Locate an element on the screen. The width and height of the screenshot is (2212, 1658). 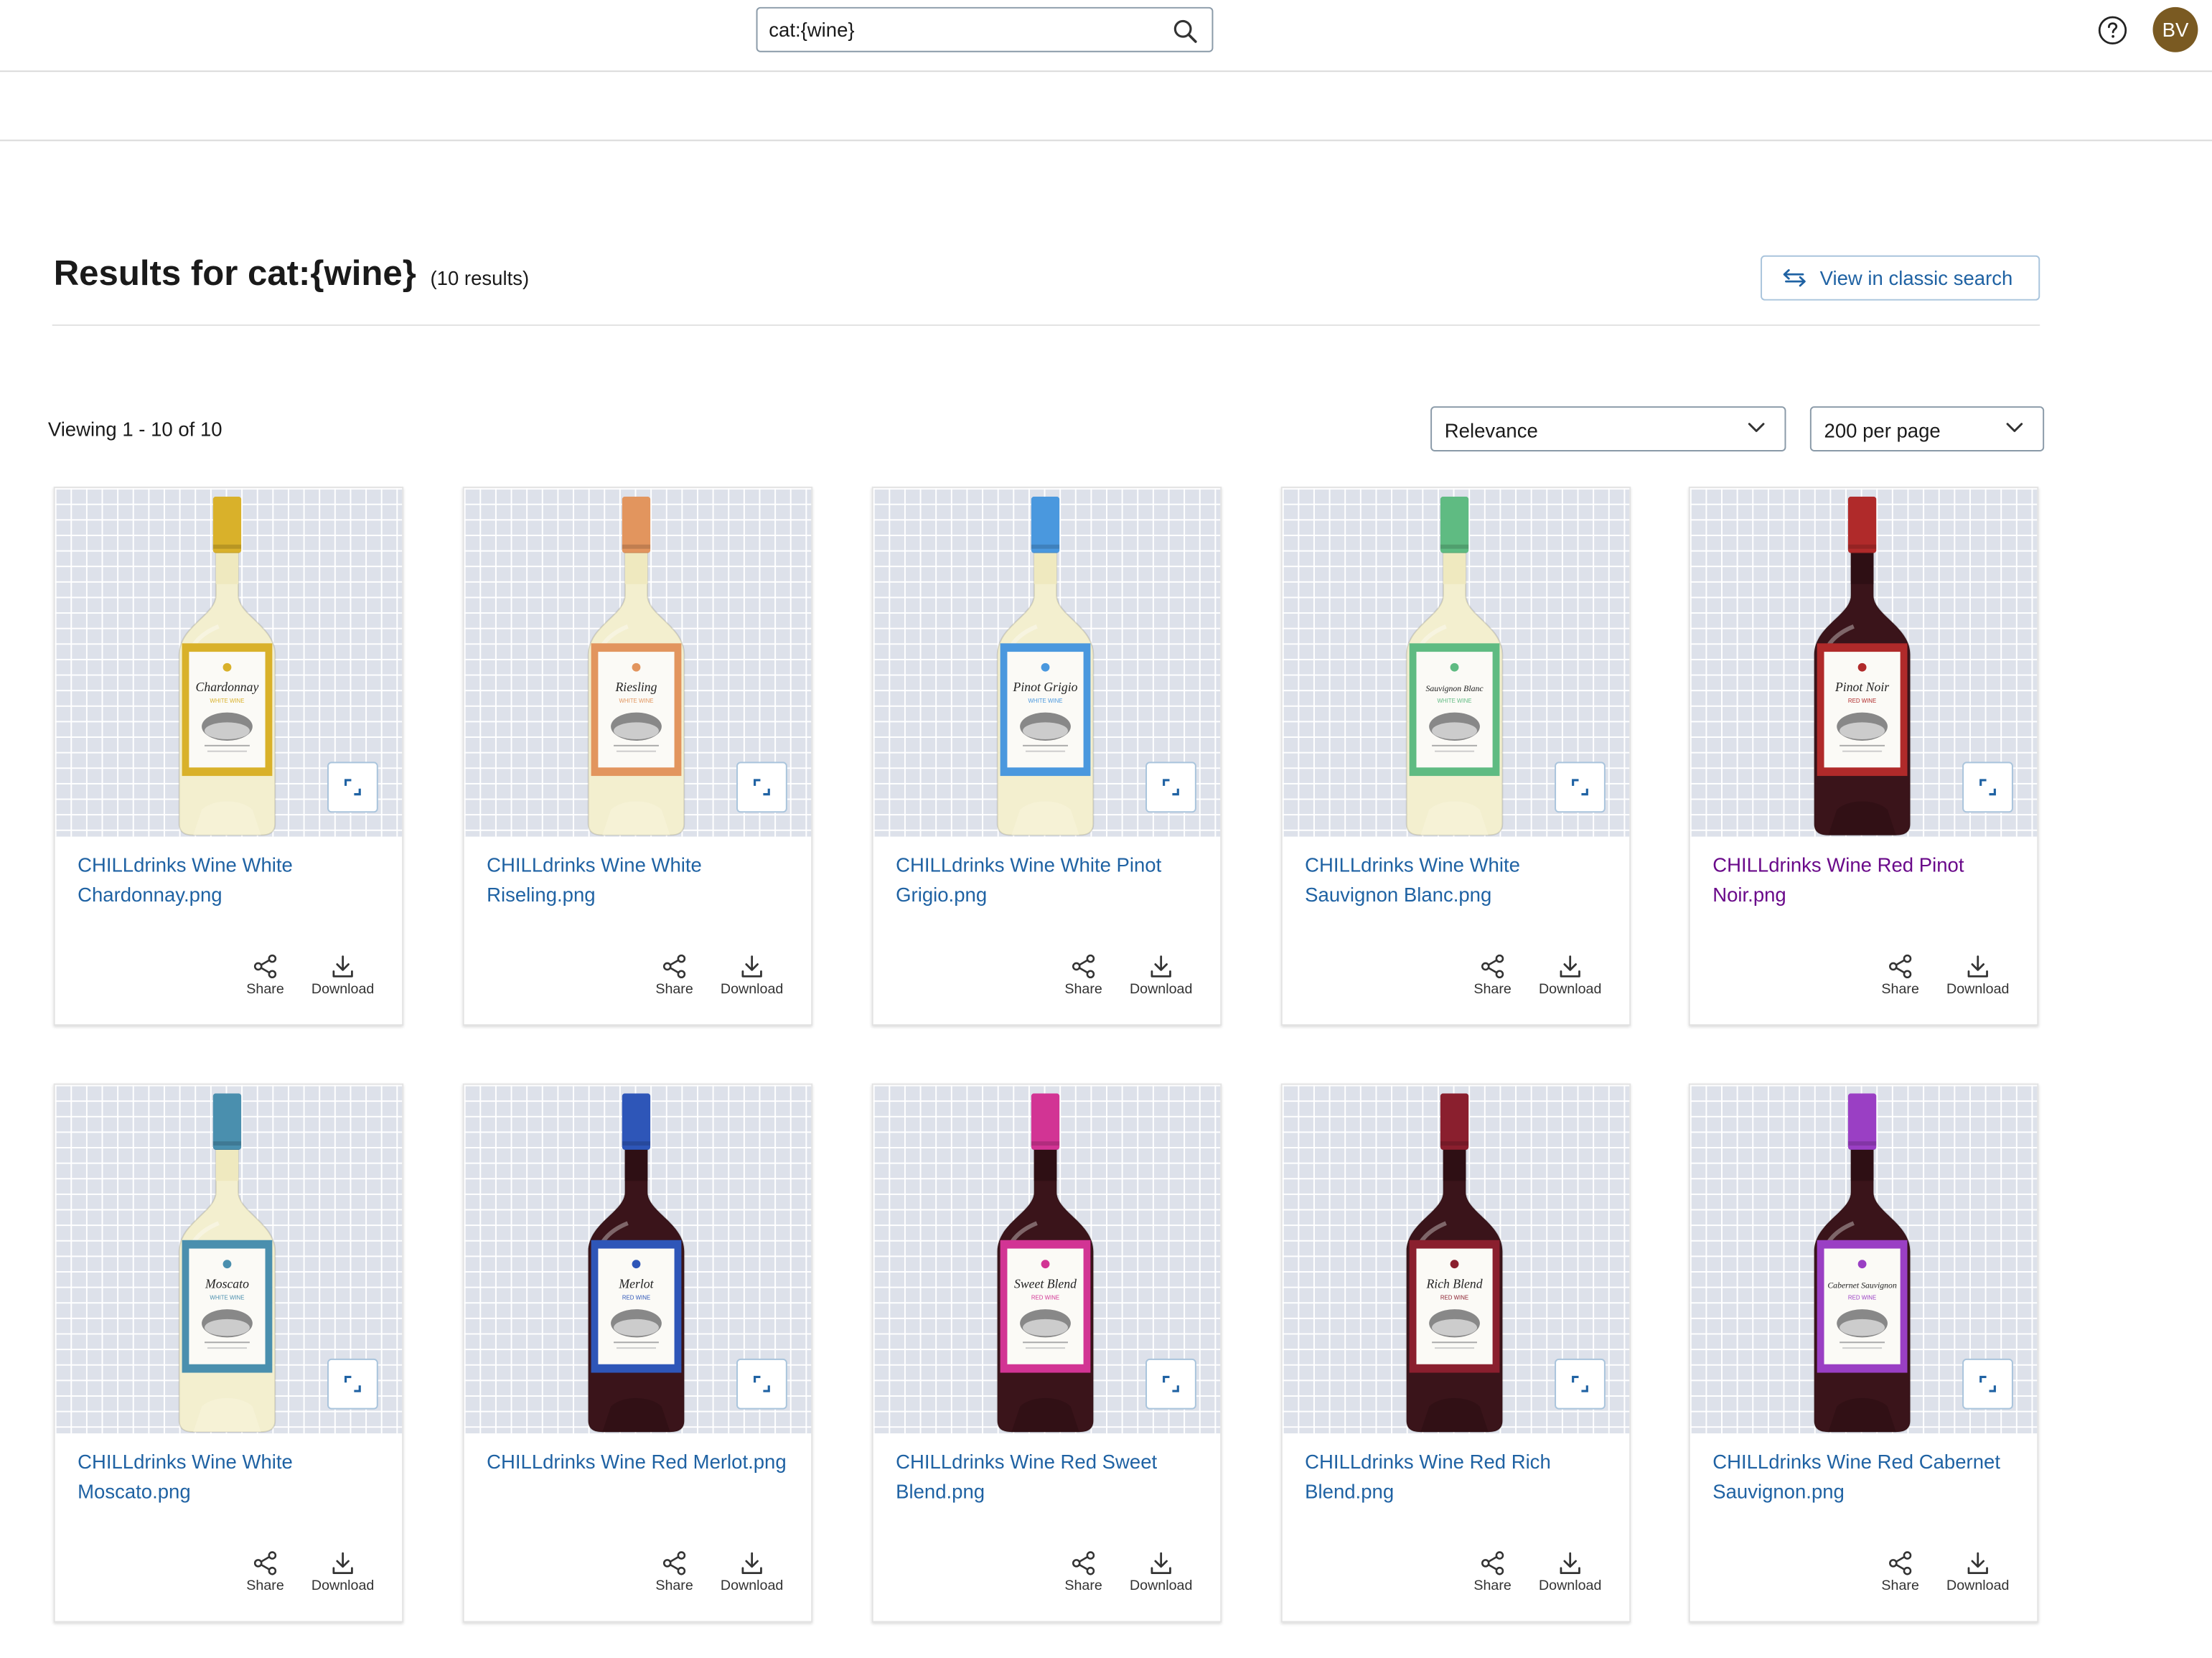
asset-title-link: CHILLdrinks Wine Red Pinot Noir.png is located at coordinates (1867, 880).